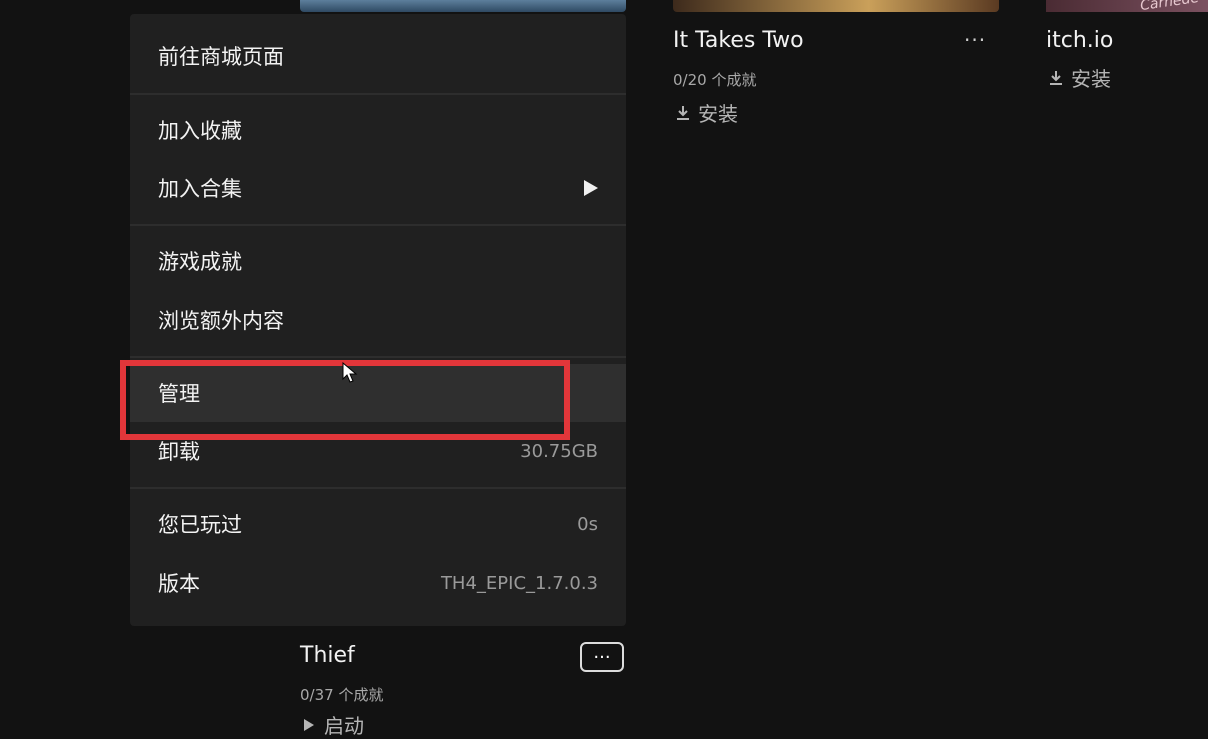 The width and height of the screenshot is (1208, 739). Describe the element at coordinates (463, 6) in the screenshot. I see `thief-thumbnail` at that location.